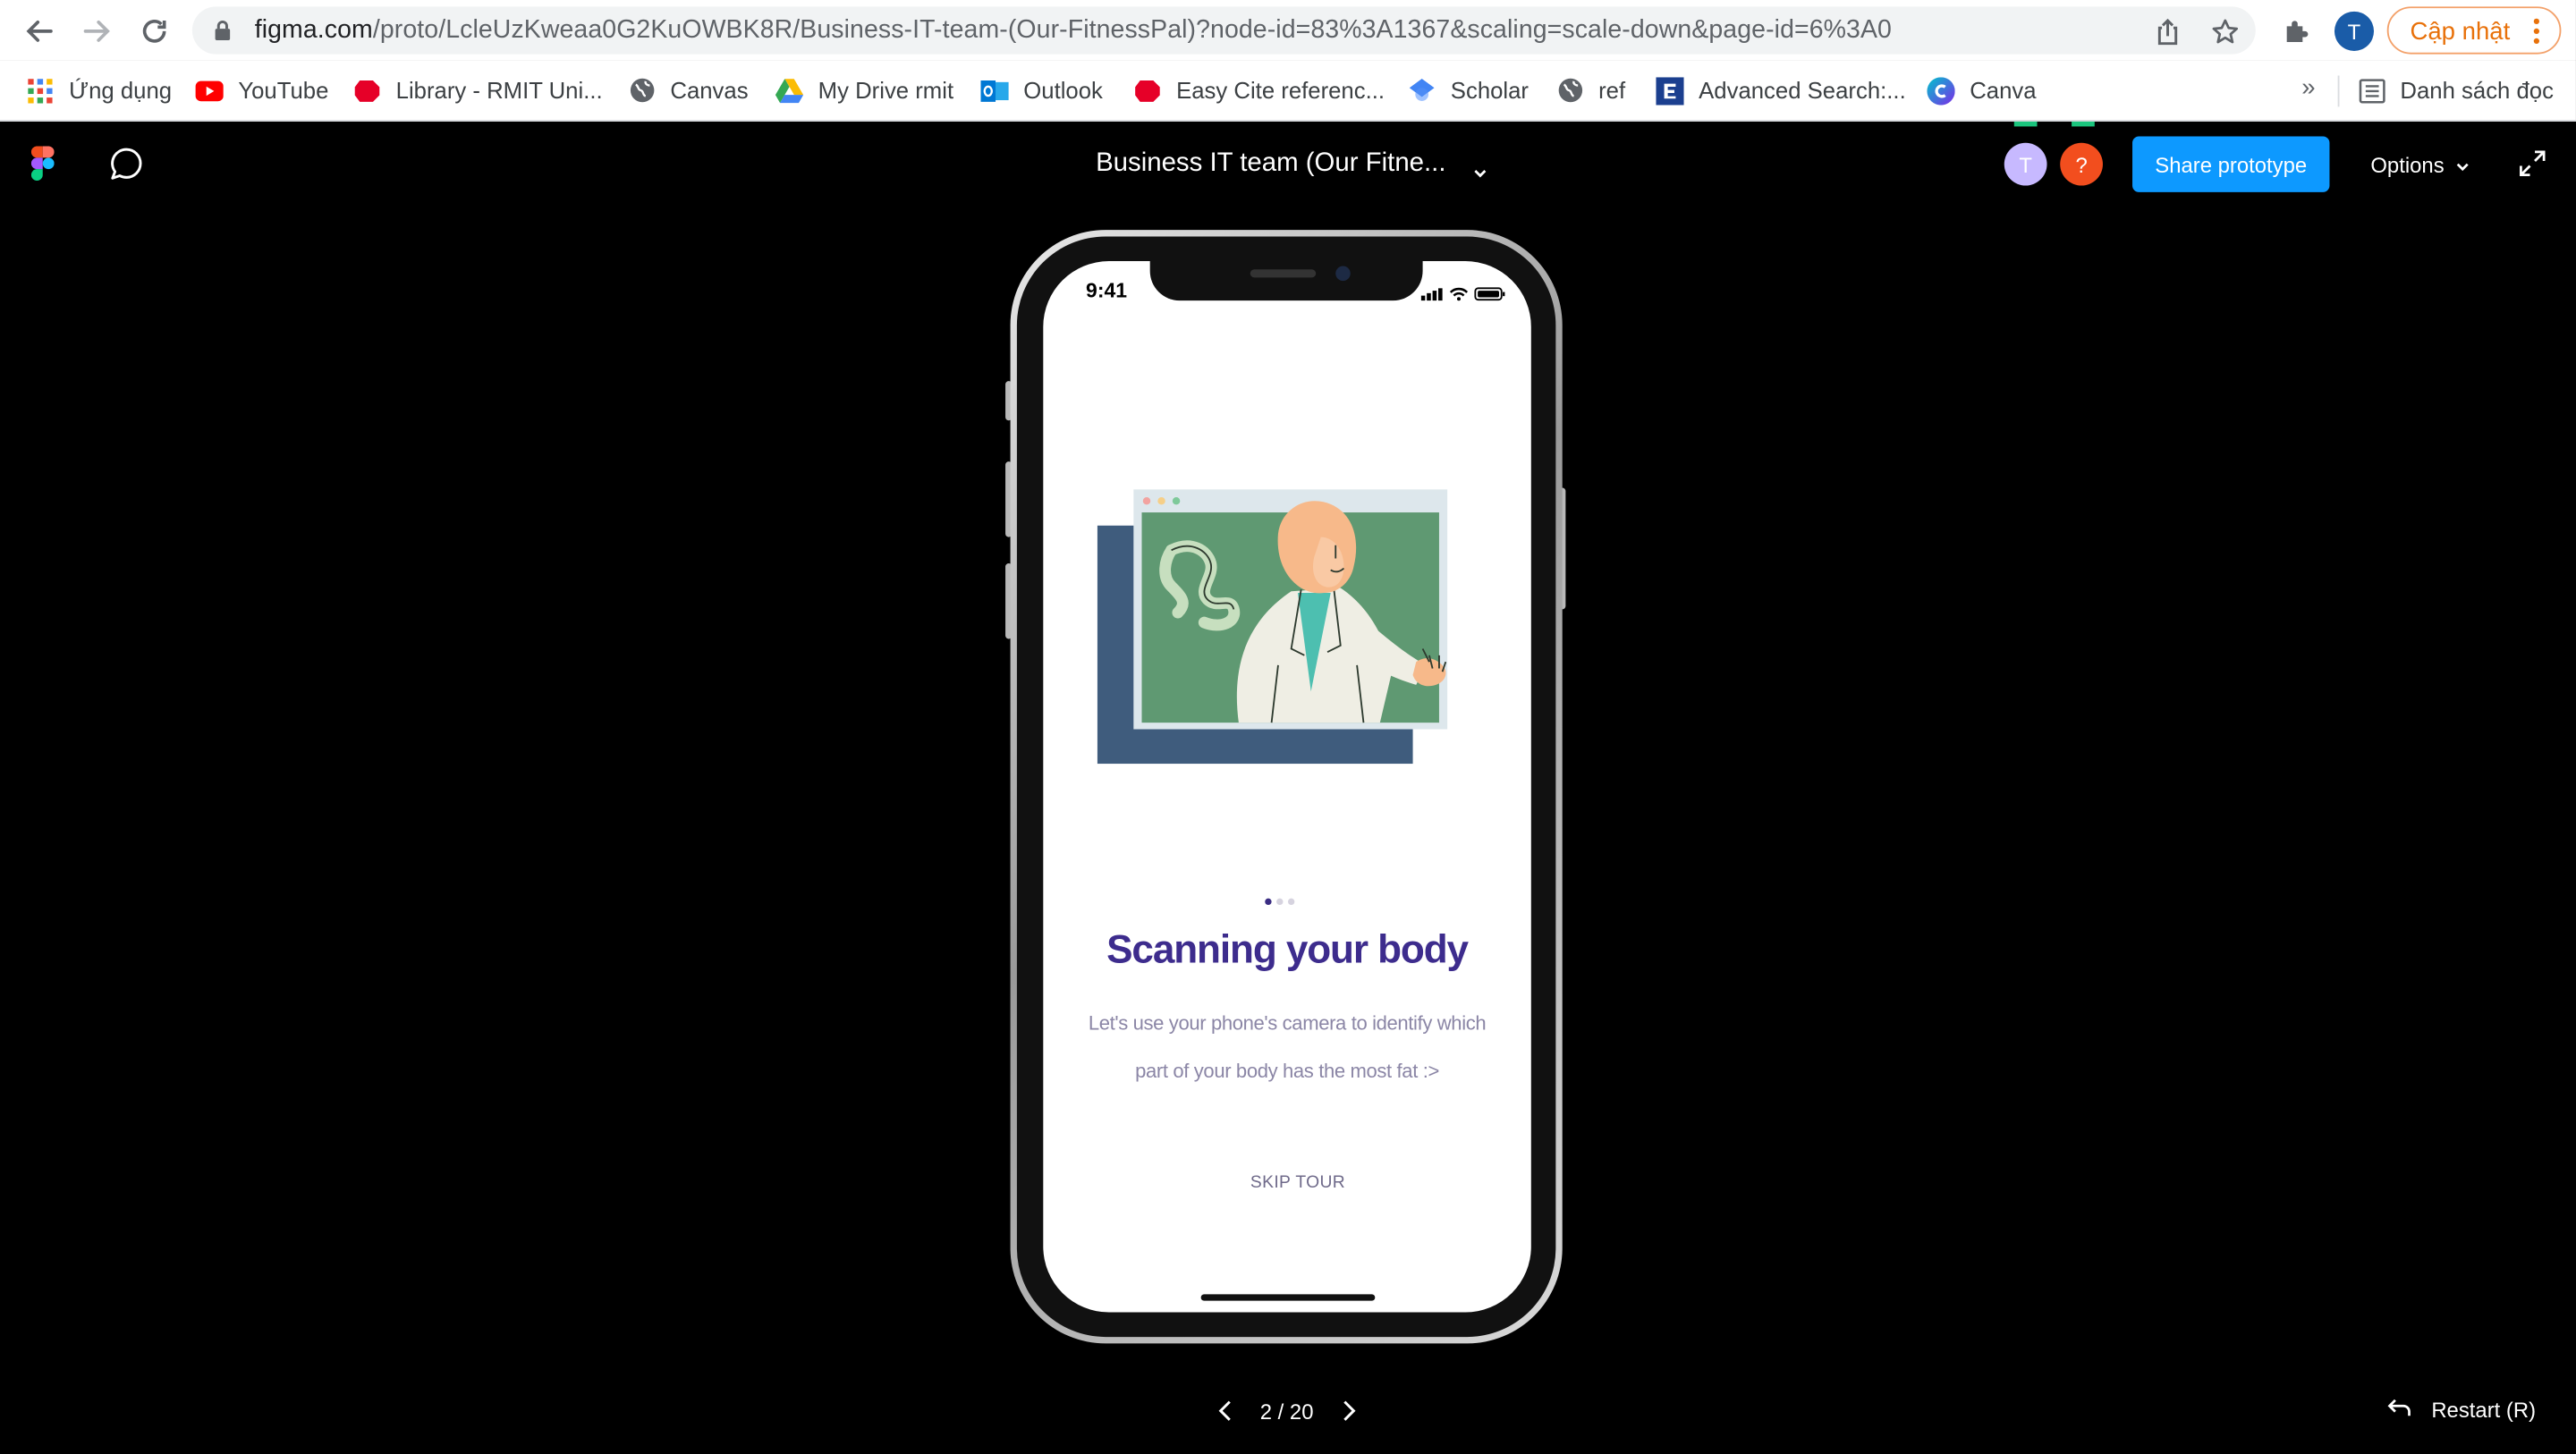 The width and height of the screenshot is (2576, 1454). I want to click on outlook-icon, so click(994, 90).